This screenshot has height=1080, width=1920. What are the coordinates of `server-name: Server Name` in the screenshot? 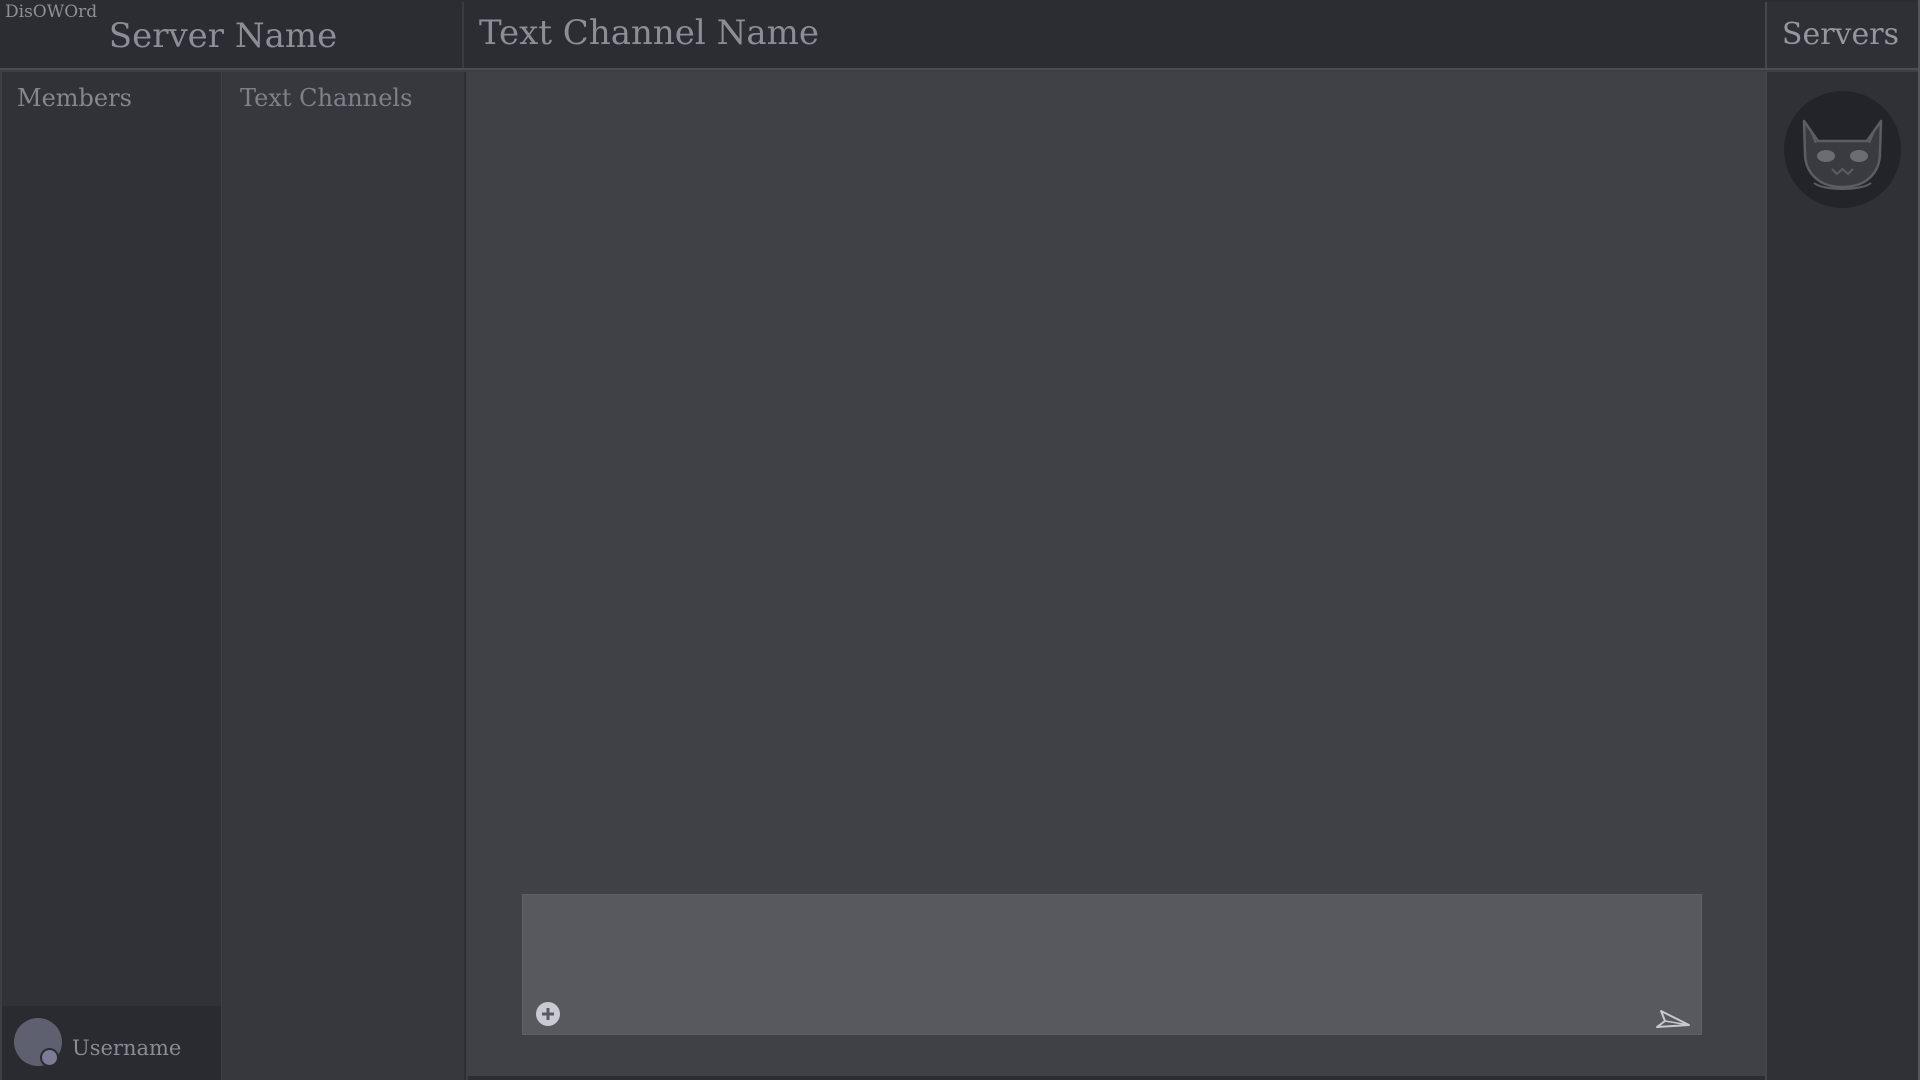 It's located at (223, 36).